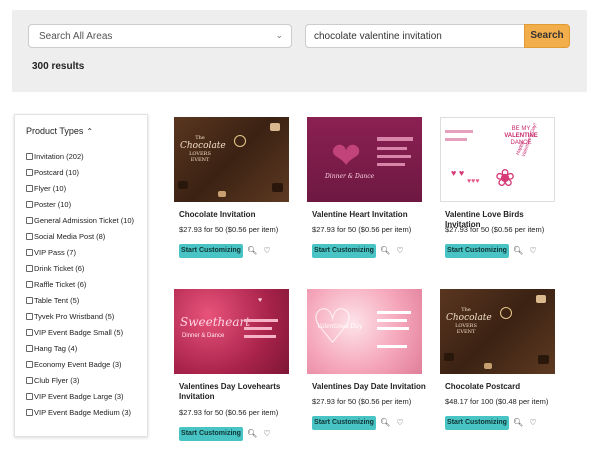 This screenshot has height=449, width=600. What do you see at coordinates (369, 387) in the screenshot?
I see `product-title: Valentines Day Date Invitation` at bounding box center [369, 387].